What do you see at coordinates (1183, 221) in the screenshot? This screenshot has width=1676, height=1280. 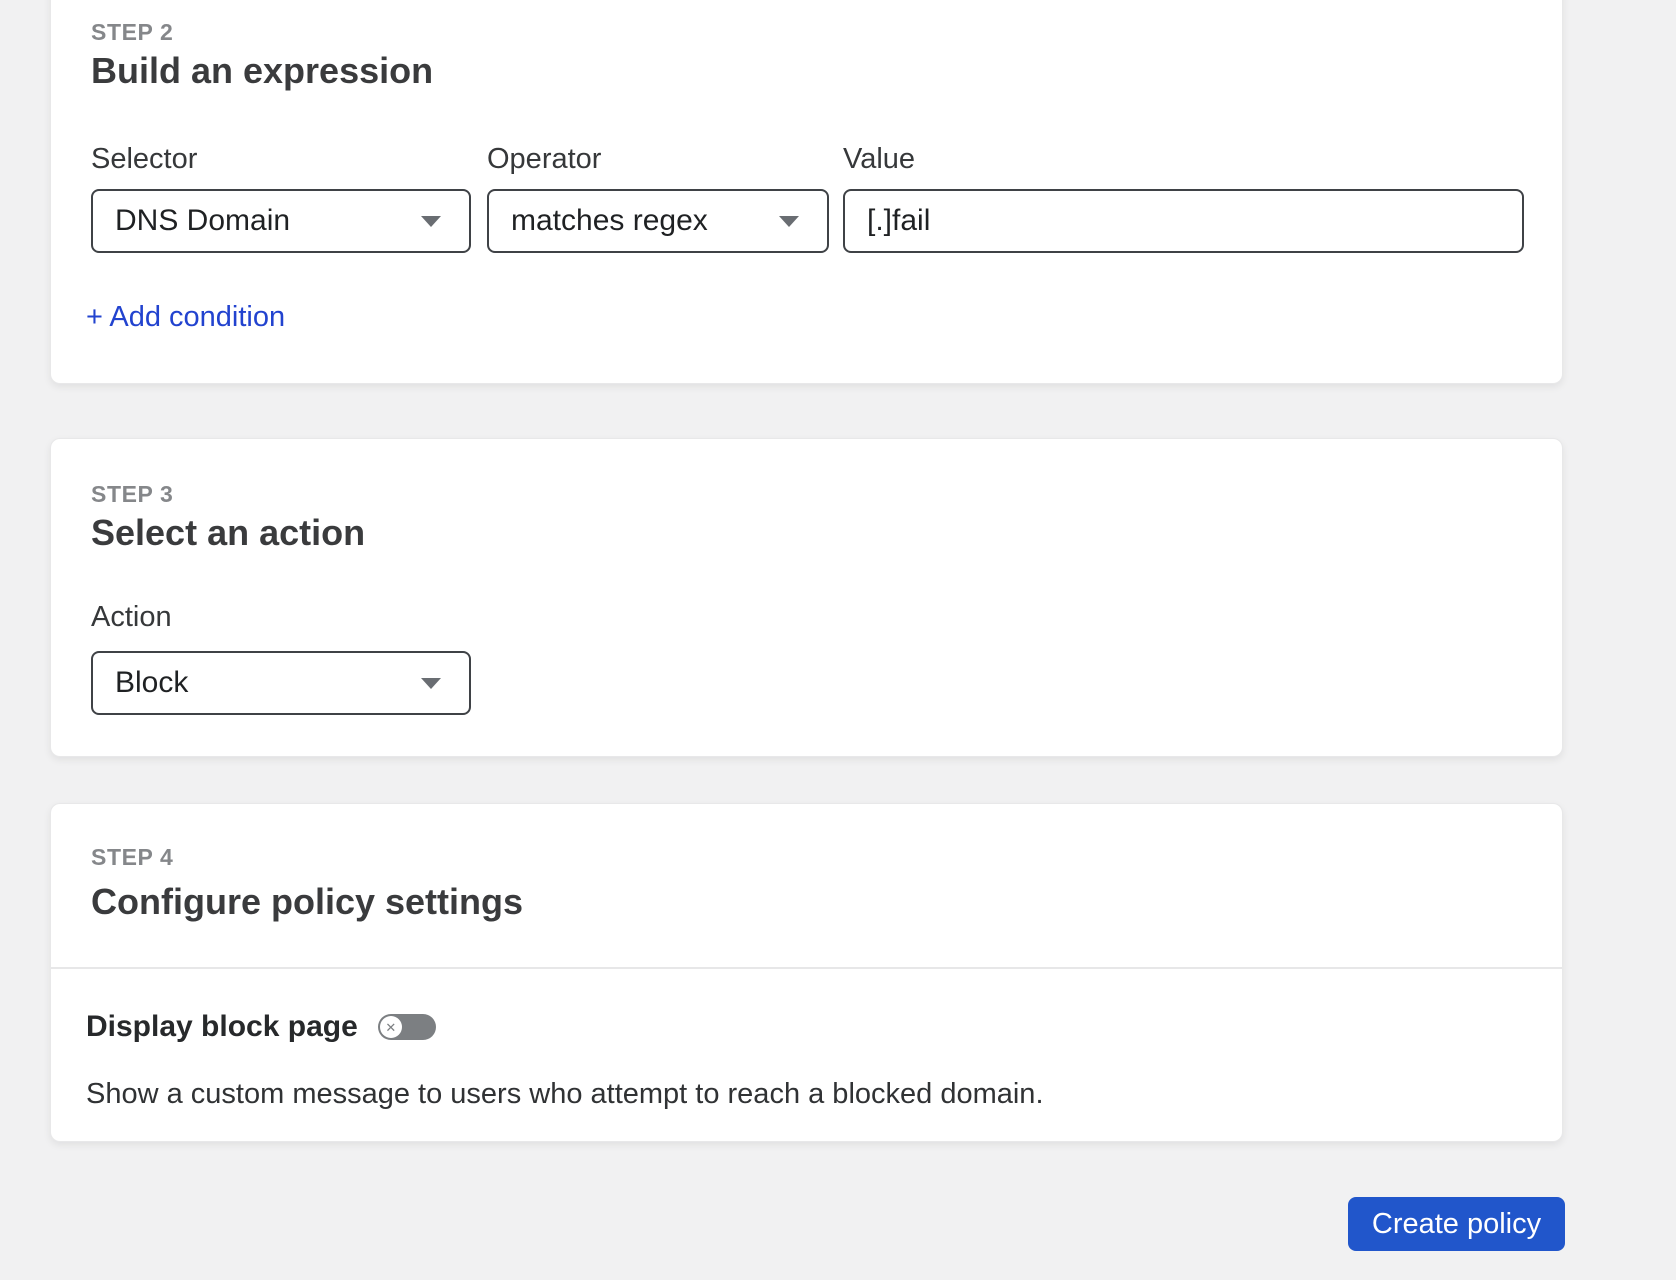 I see `value-input` at bounding box center [1183, 221].